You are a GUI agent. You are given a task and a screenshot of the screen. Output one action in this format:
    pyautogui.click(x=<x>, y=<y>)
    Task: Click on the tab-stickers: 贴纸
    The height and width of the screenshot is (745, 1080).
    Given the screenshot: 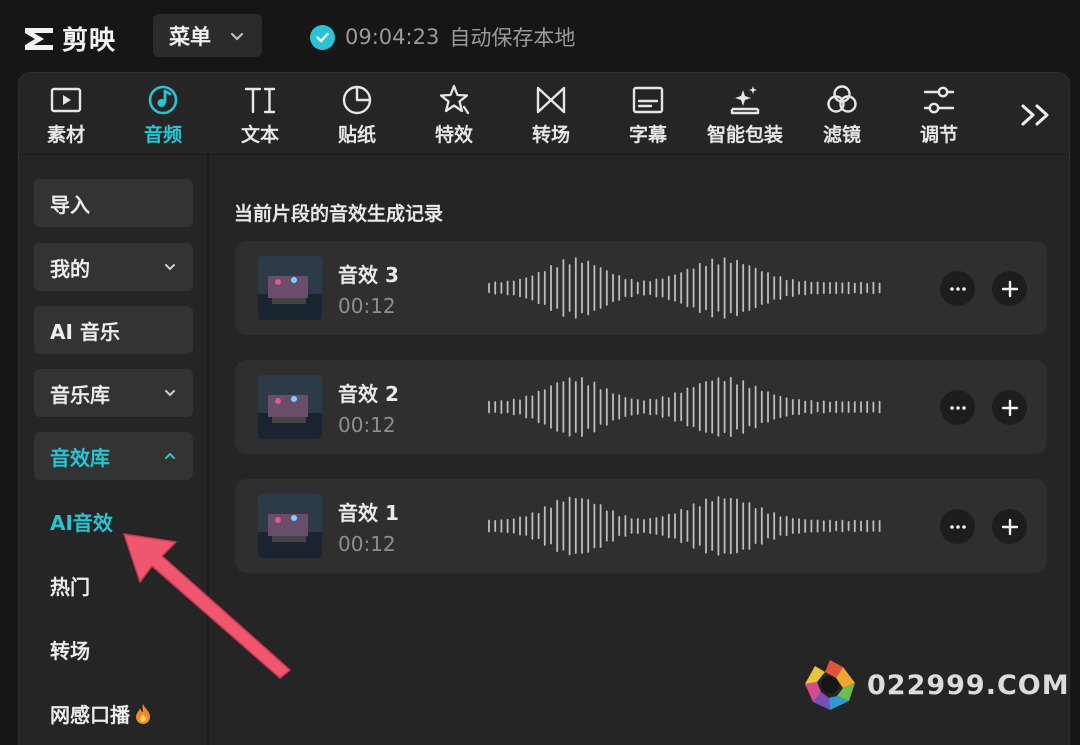 What is the action you would take?
    pyautogui.click(x=357, y=115)
    